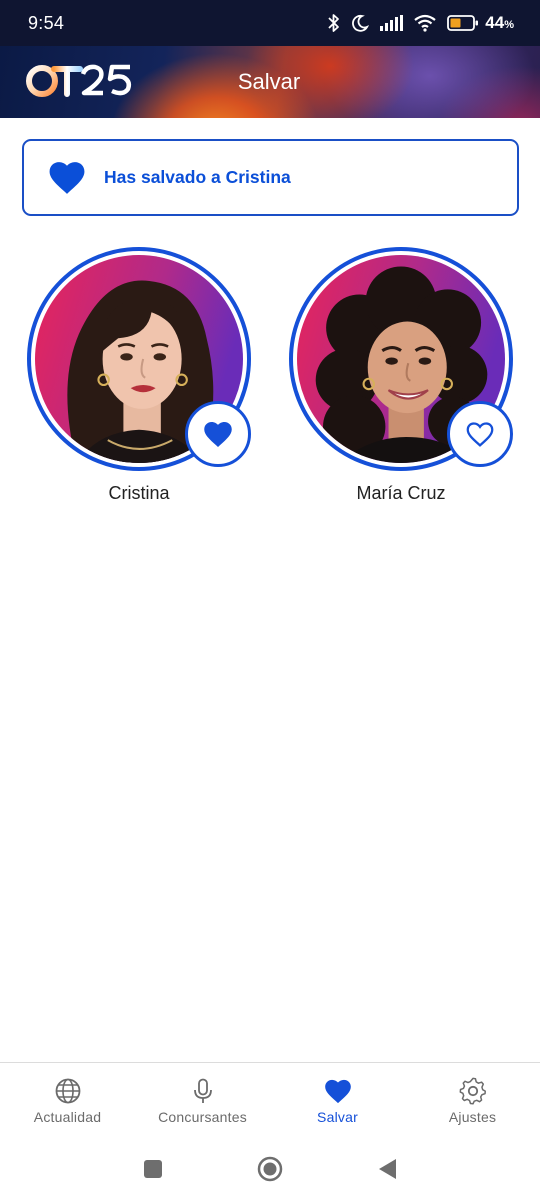 The height and width of the screenshot is (1200, 540). I want to click on contestant-card: Cristina, so click(139, 375).